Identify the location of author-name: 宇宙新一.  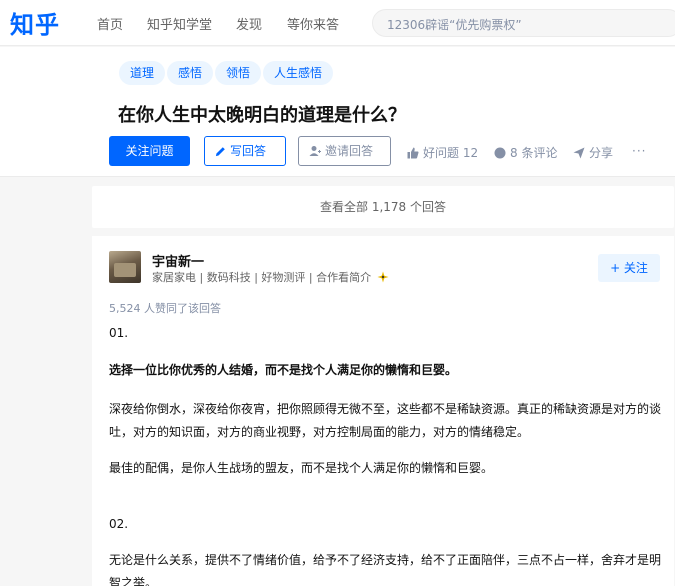
(178, 260).